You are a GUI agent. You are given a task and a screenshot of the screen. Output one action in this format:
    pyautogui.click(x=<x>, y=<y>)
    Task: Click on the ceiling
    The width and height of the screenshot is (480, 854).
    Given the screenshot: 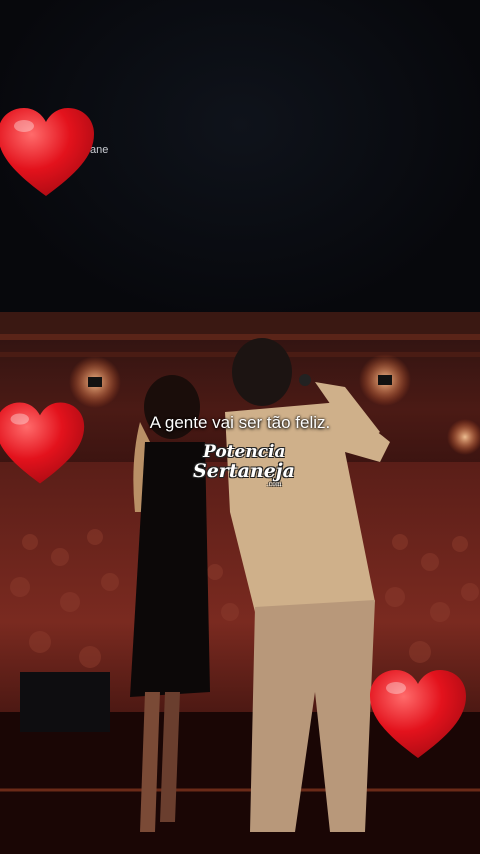 What is the action you would take?
    pyautogui.click(x=240, y=323)
    